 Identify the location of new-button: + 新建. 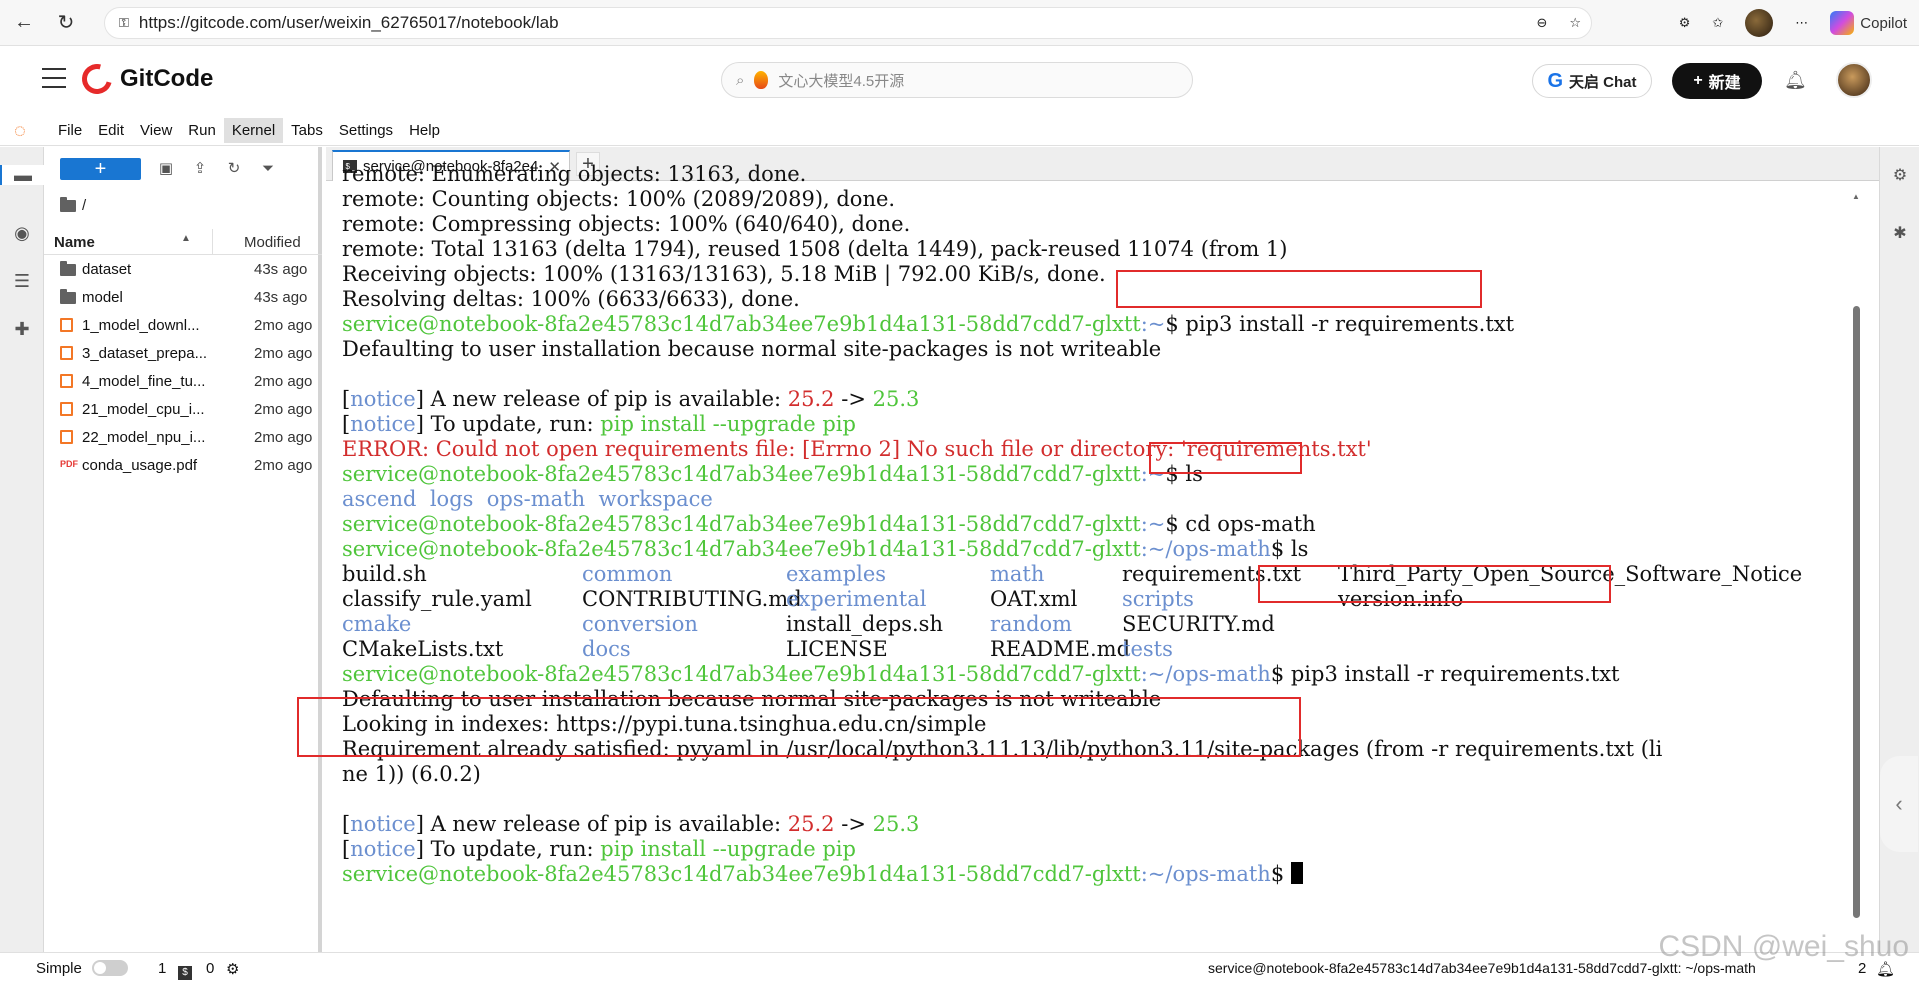
(1717, 81).